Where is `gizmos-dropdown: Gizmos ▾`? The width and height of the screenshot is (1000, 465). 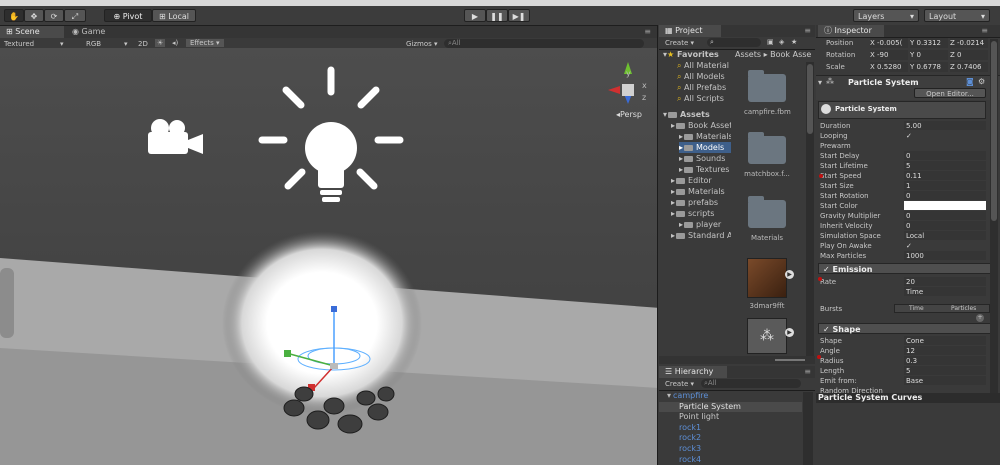
gizmos-dropdown: Gizmos ▾ is located at coordinates (422, 44).